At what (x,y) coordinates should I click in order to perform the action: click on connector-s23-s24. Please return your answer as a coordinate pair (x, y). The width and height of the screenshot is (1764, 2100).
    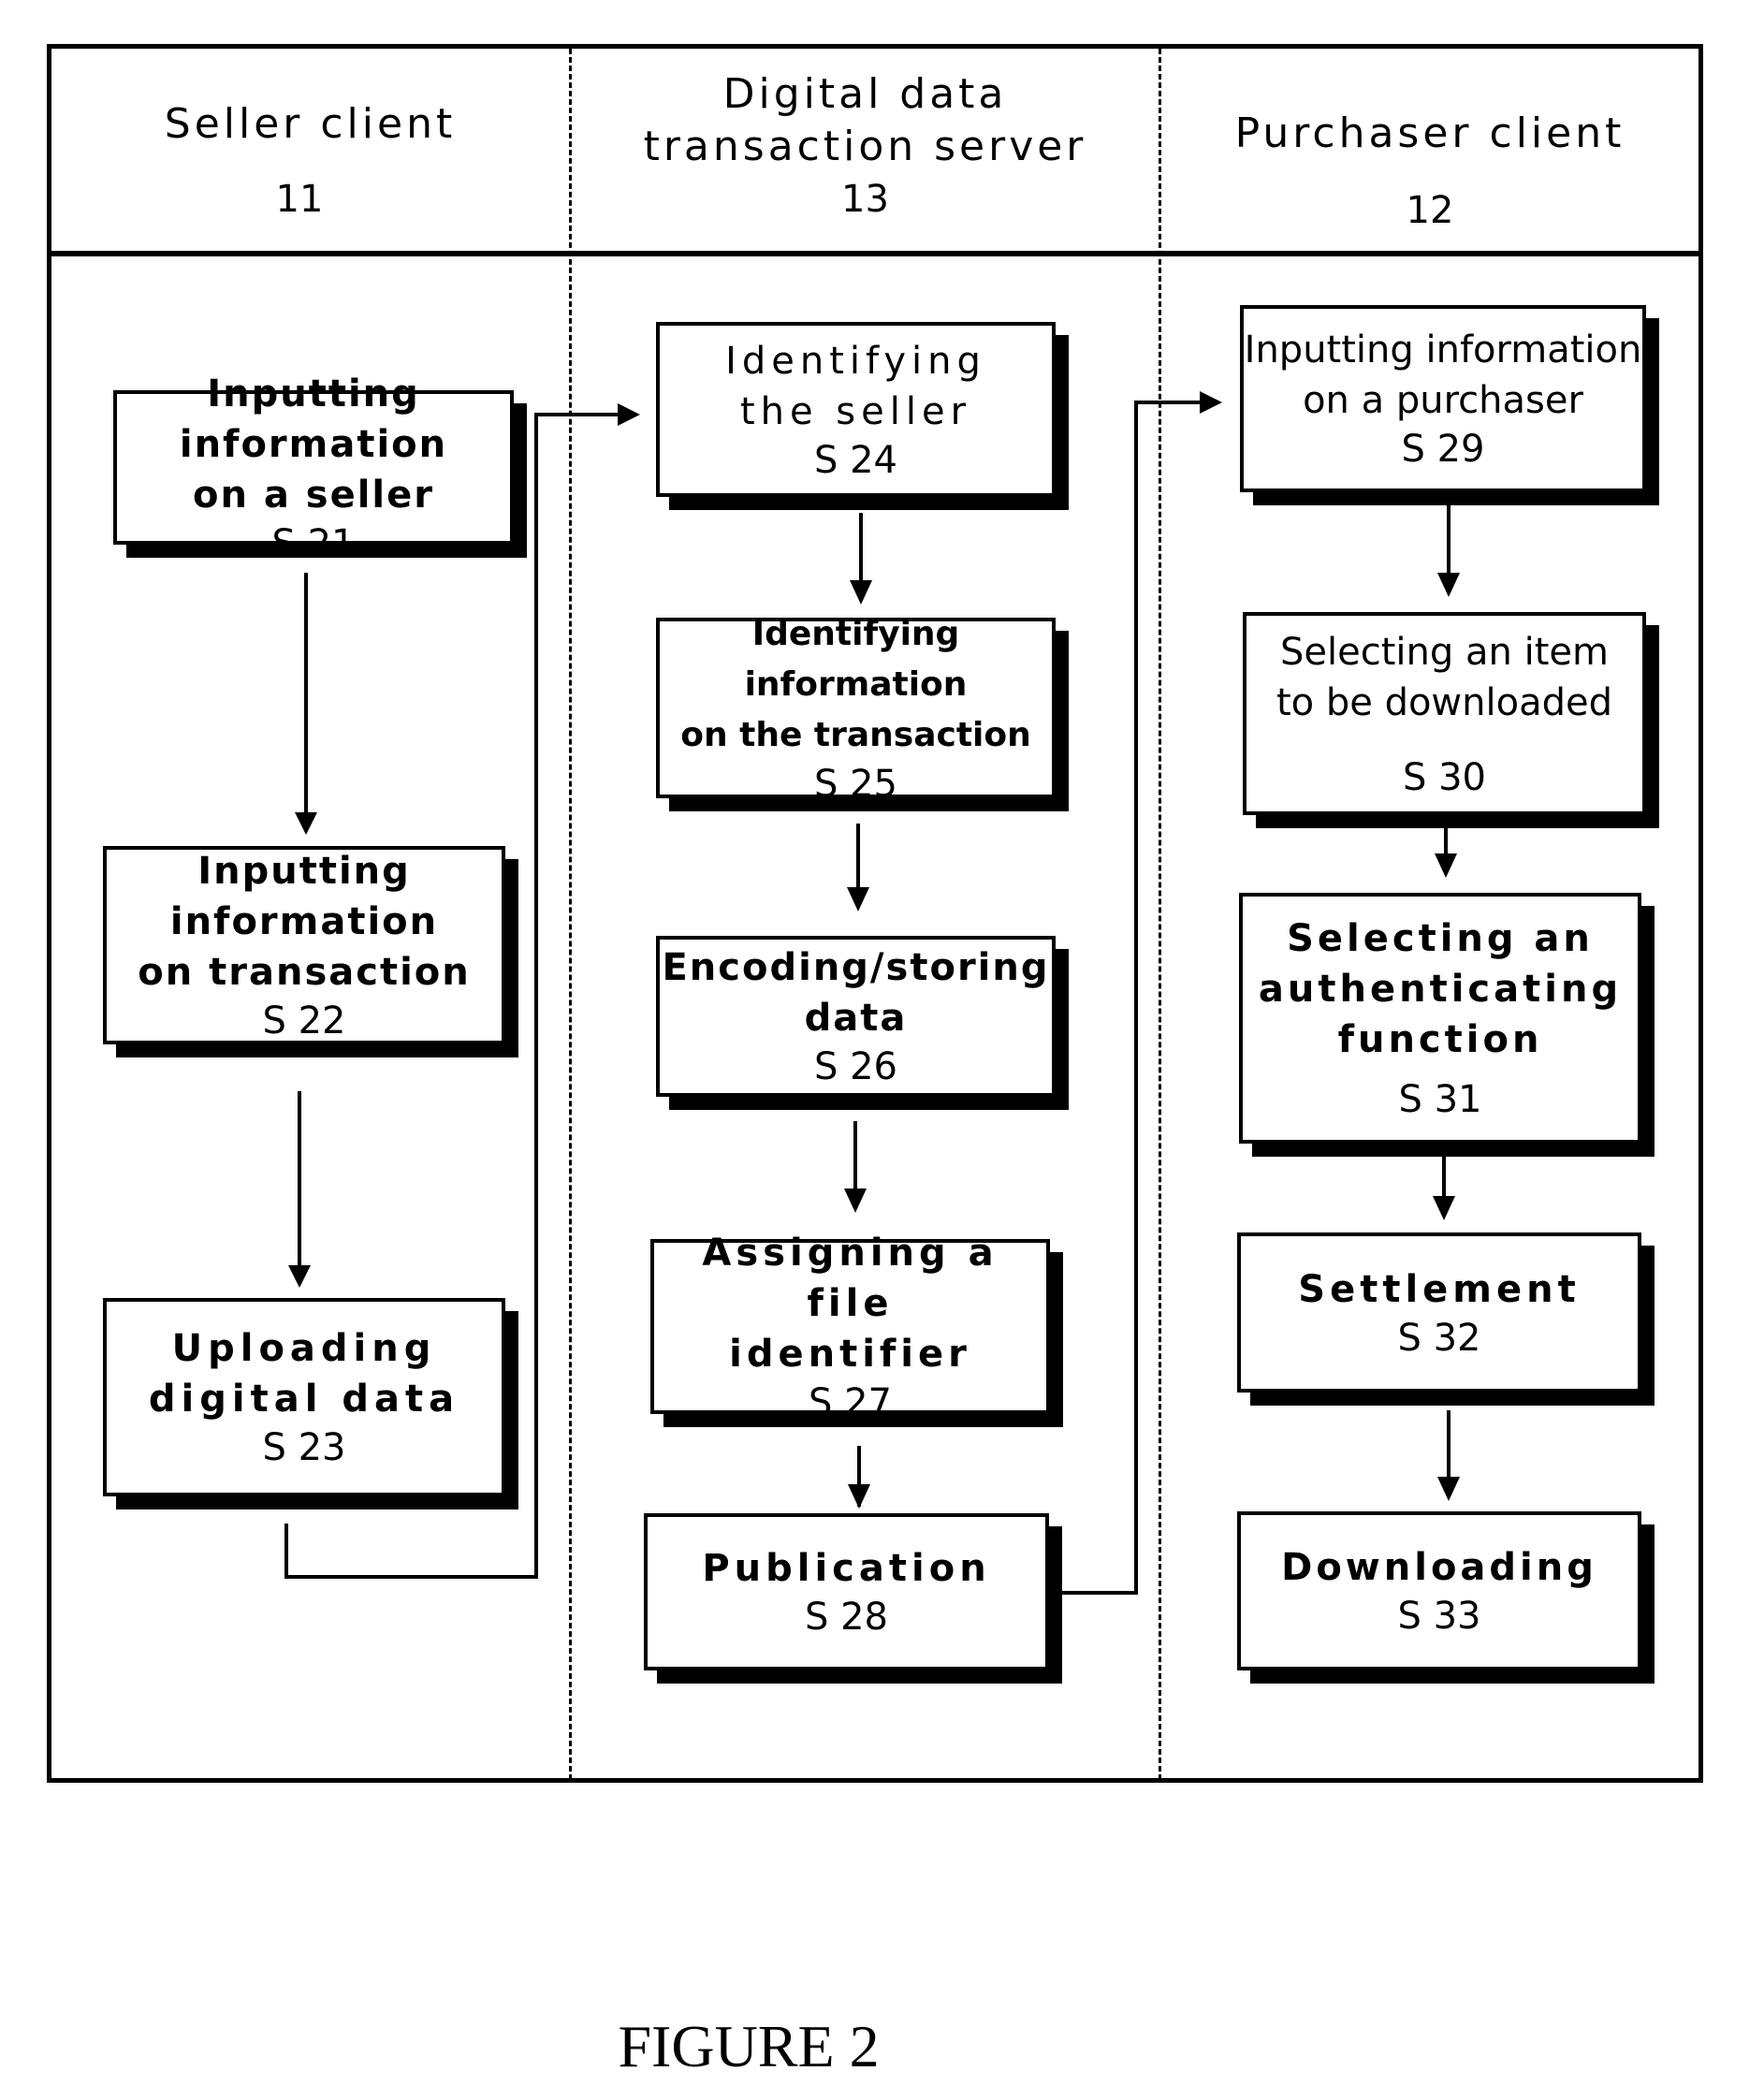
    Looking at the image, I should click on (455, 996).